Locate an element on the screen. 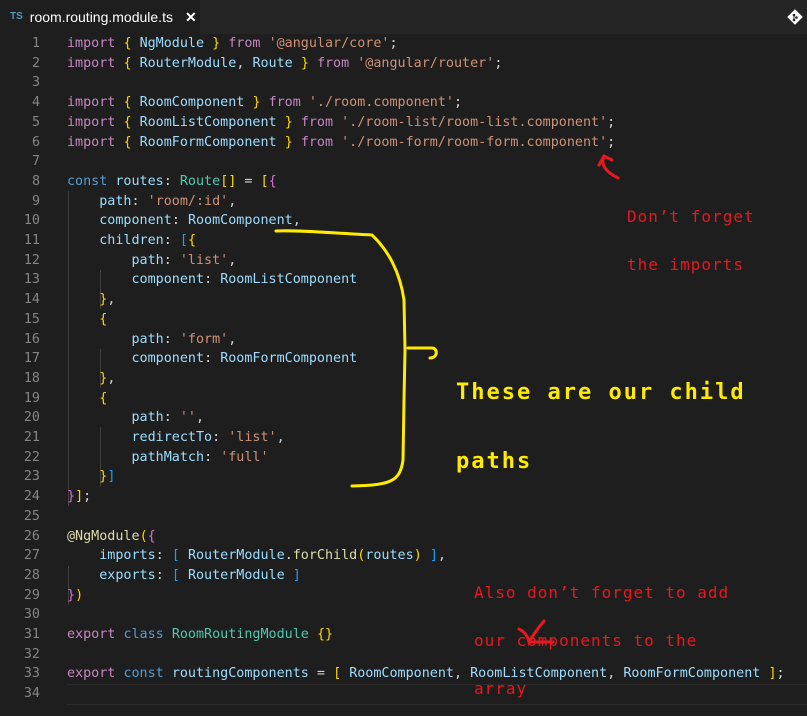 Image resolution: width=807 pixels, height=716 pixels. git-compare-icon is located at coordinates (795, 17).